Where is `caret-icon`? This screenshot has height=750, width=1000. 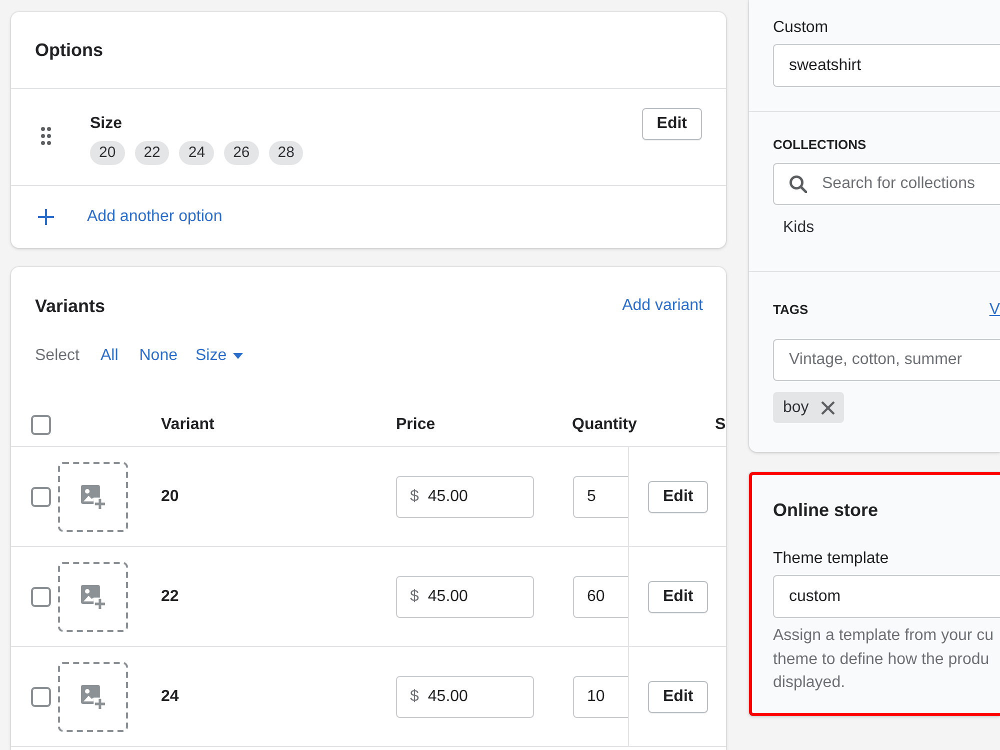 caret-icon is located at coordinates (237, 356).